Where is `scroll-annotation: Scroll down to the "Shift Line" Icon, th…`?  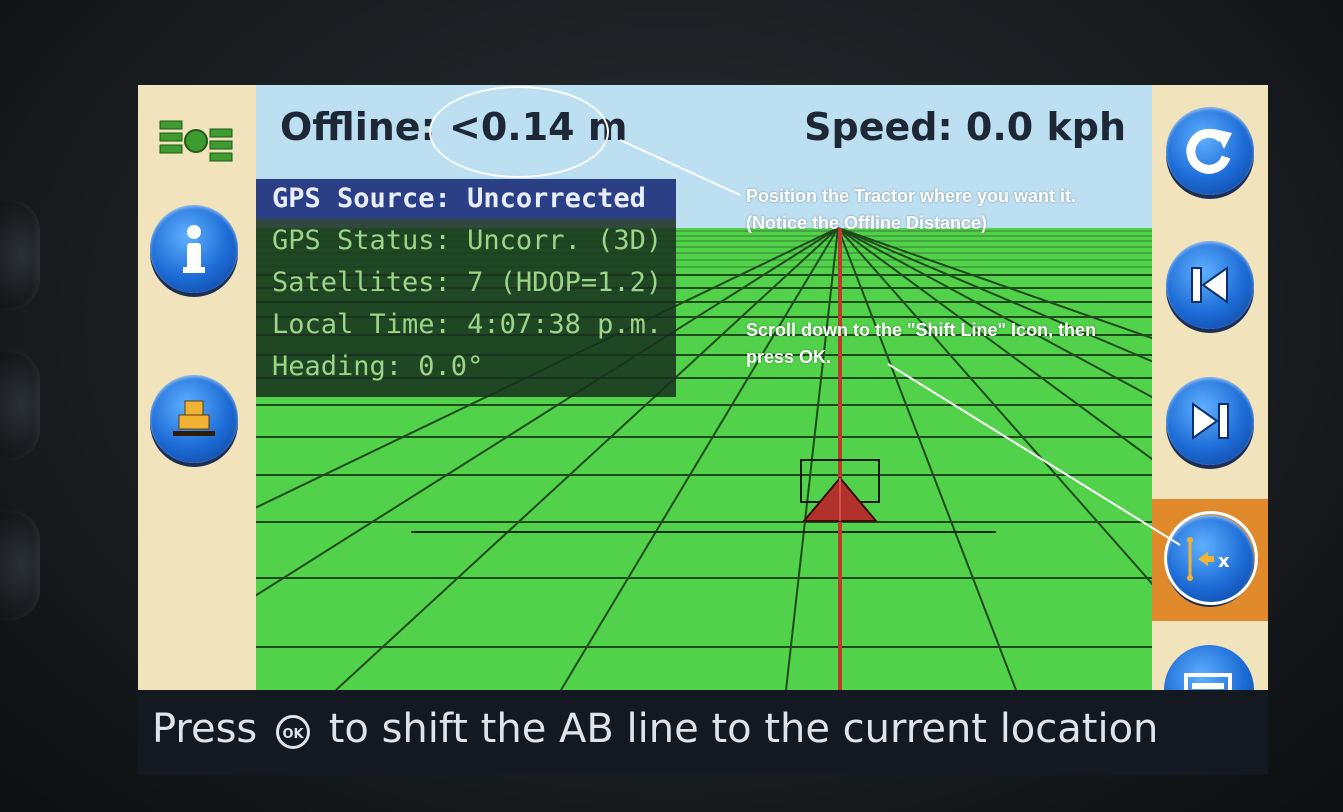 scroll-annotation: Scroll down to the "Shift Line" Icon, th… is located at coordinates (921, 343).